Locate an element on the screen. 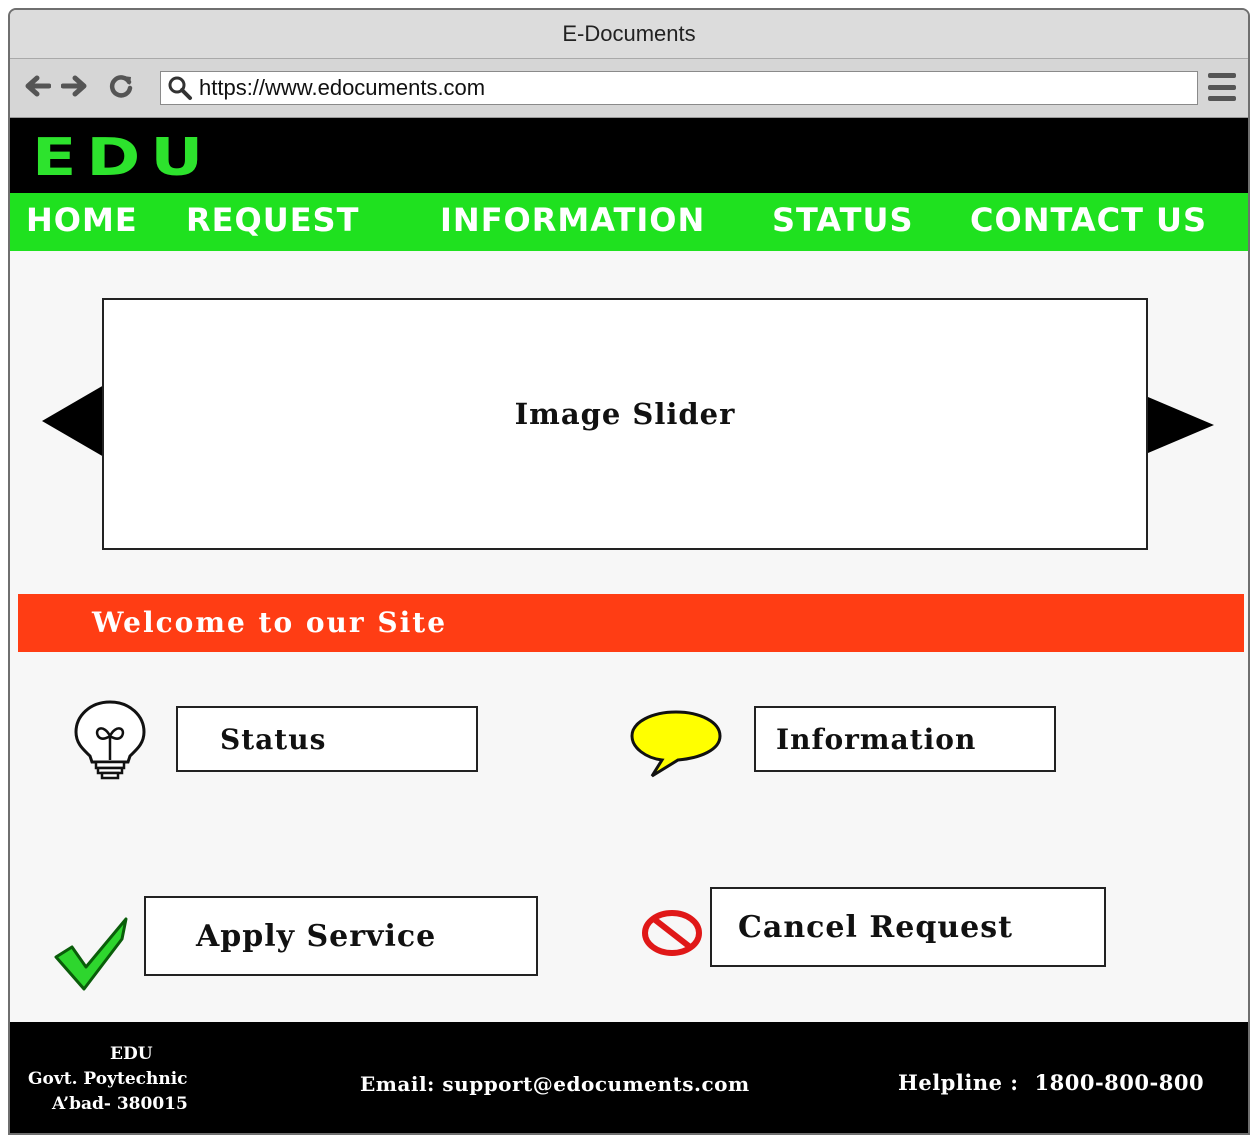  browser-toolbar is located at coordinates (629, 88).